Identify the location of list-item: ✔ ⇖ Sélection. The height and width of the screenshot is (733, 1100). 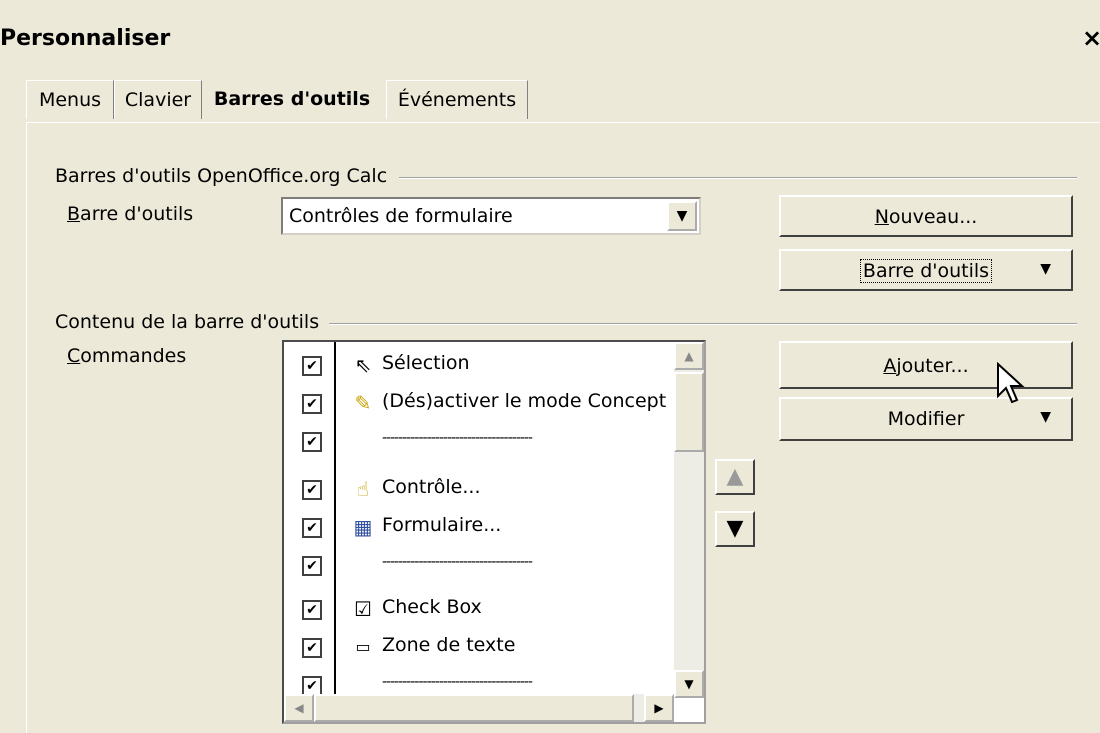
(484, 366).